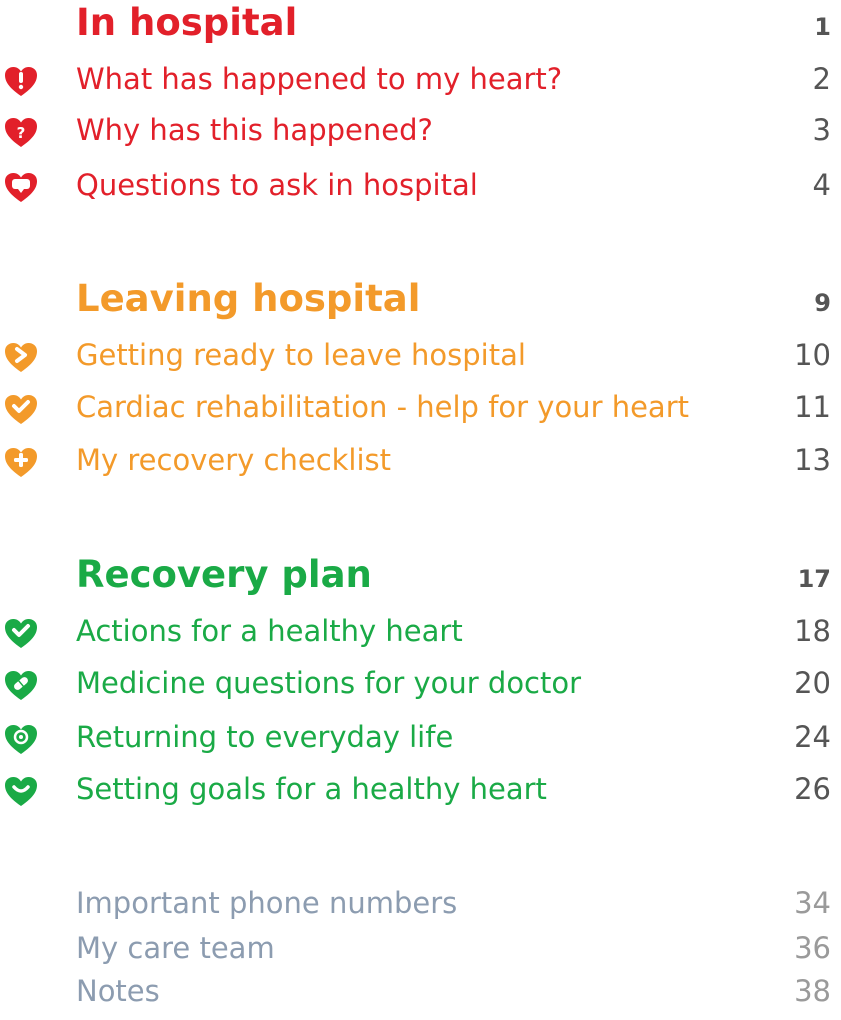  I want to click on page-number: 18, so click(812, 631).